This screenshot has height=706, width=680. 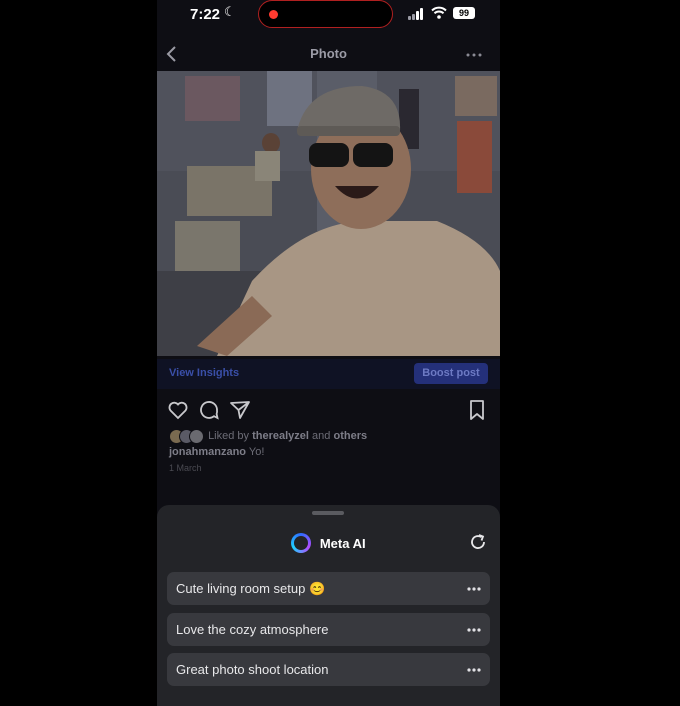 I want to click on caption-text: Yo!, so click(x=256, y=452).